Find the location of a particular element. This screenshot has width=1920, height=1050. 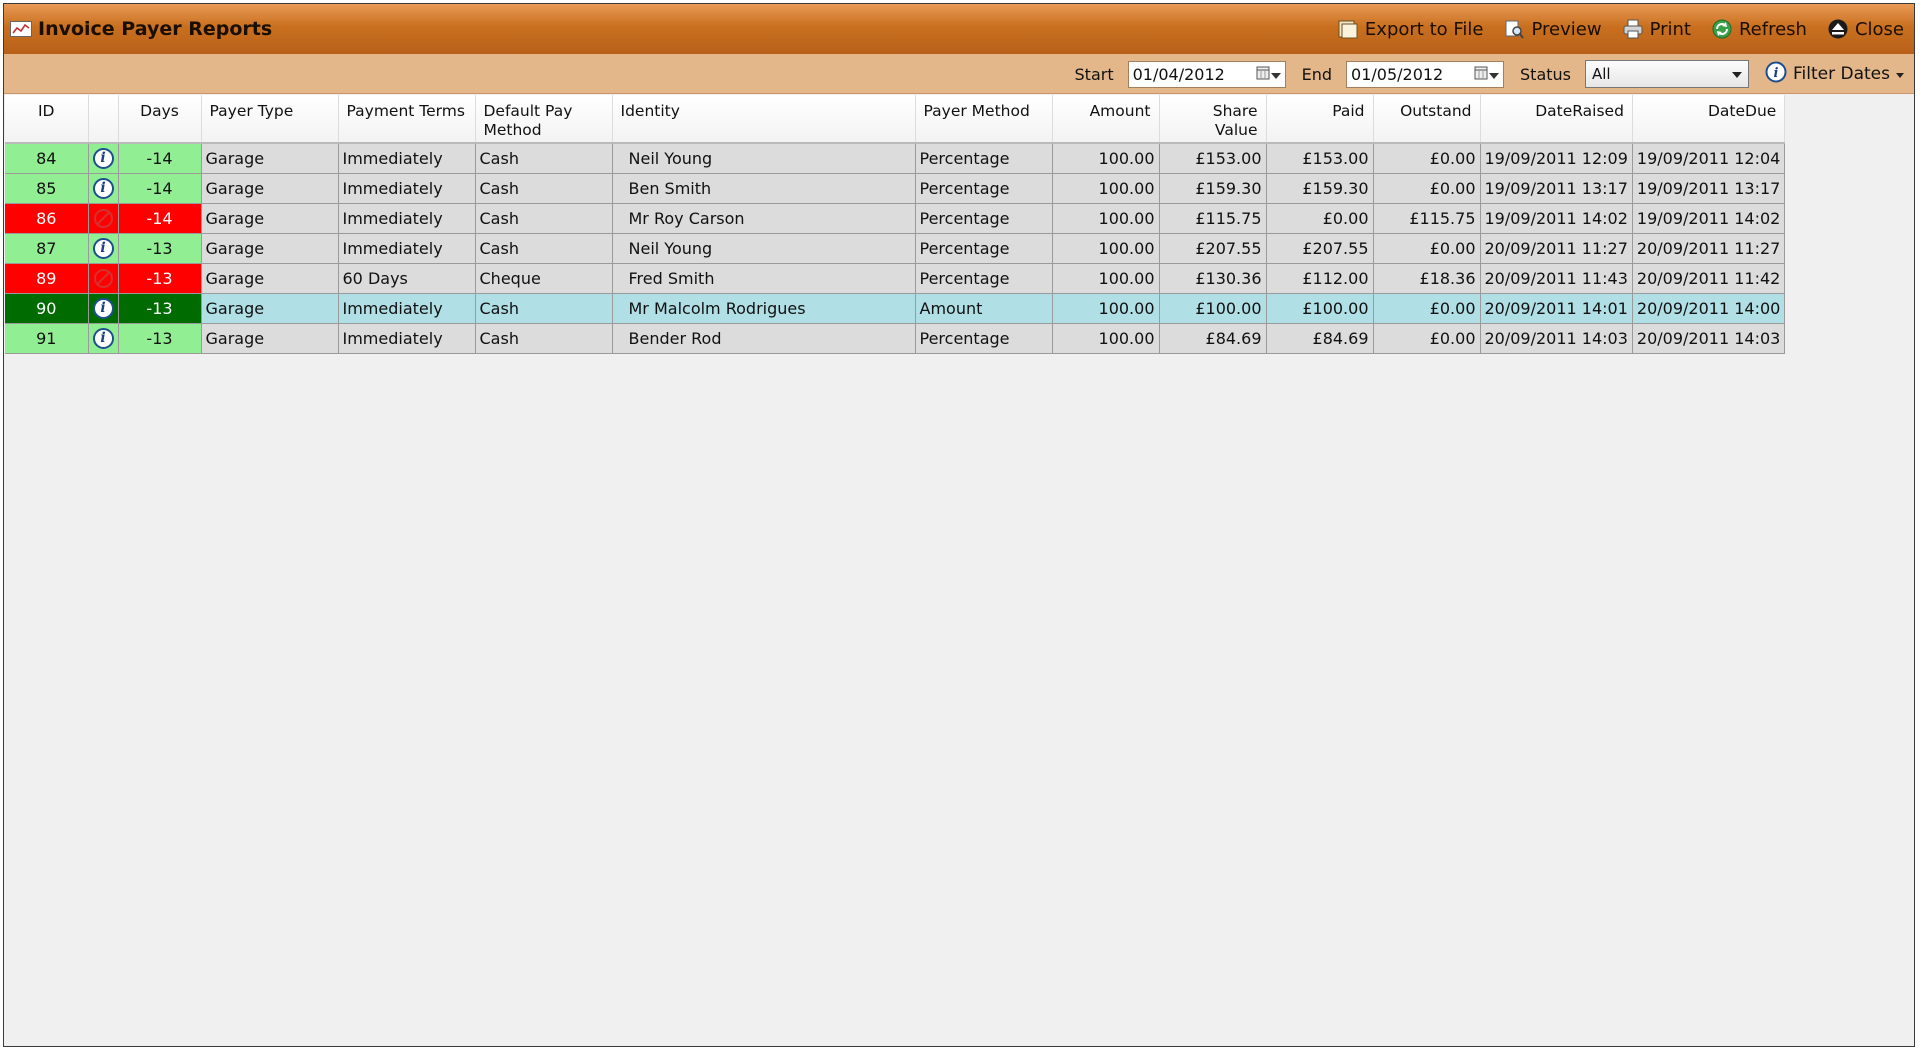

export-to-file-button: Export to File is located at coordinates (1410, 29).